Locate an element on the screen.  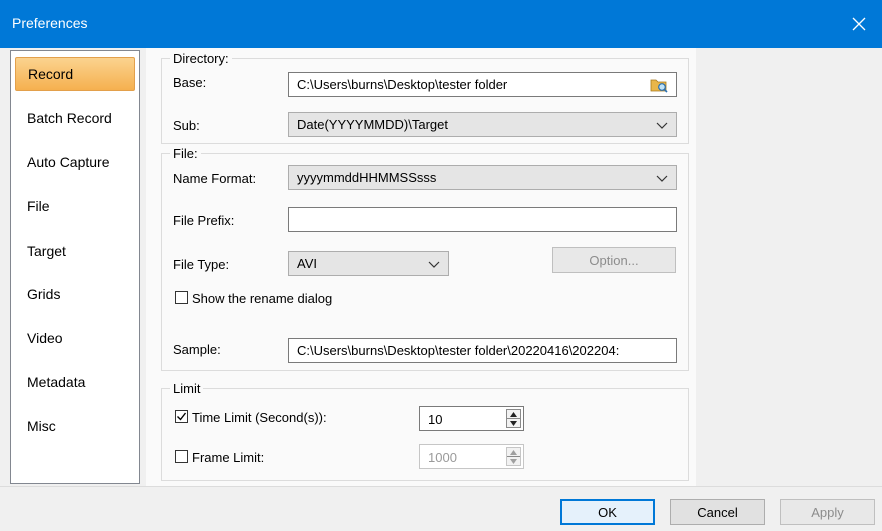
time-limit-label: Time Limit (Second(s)): is located at coordinates (259, 417).